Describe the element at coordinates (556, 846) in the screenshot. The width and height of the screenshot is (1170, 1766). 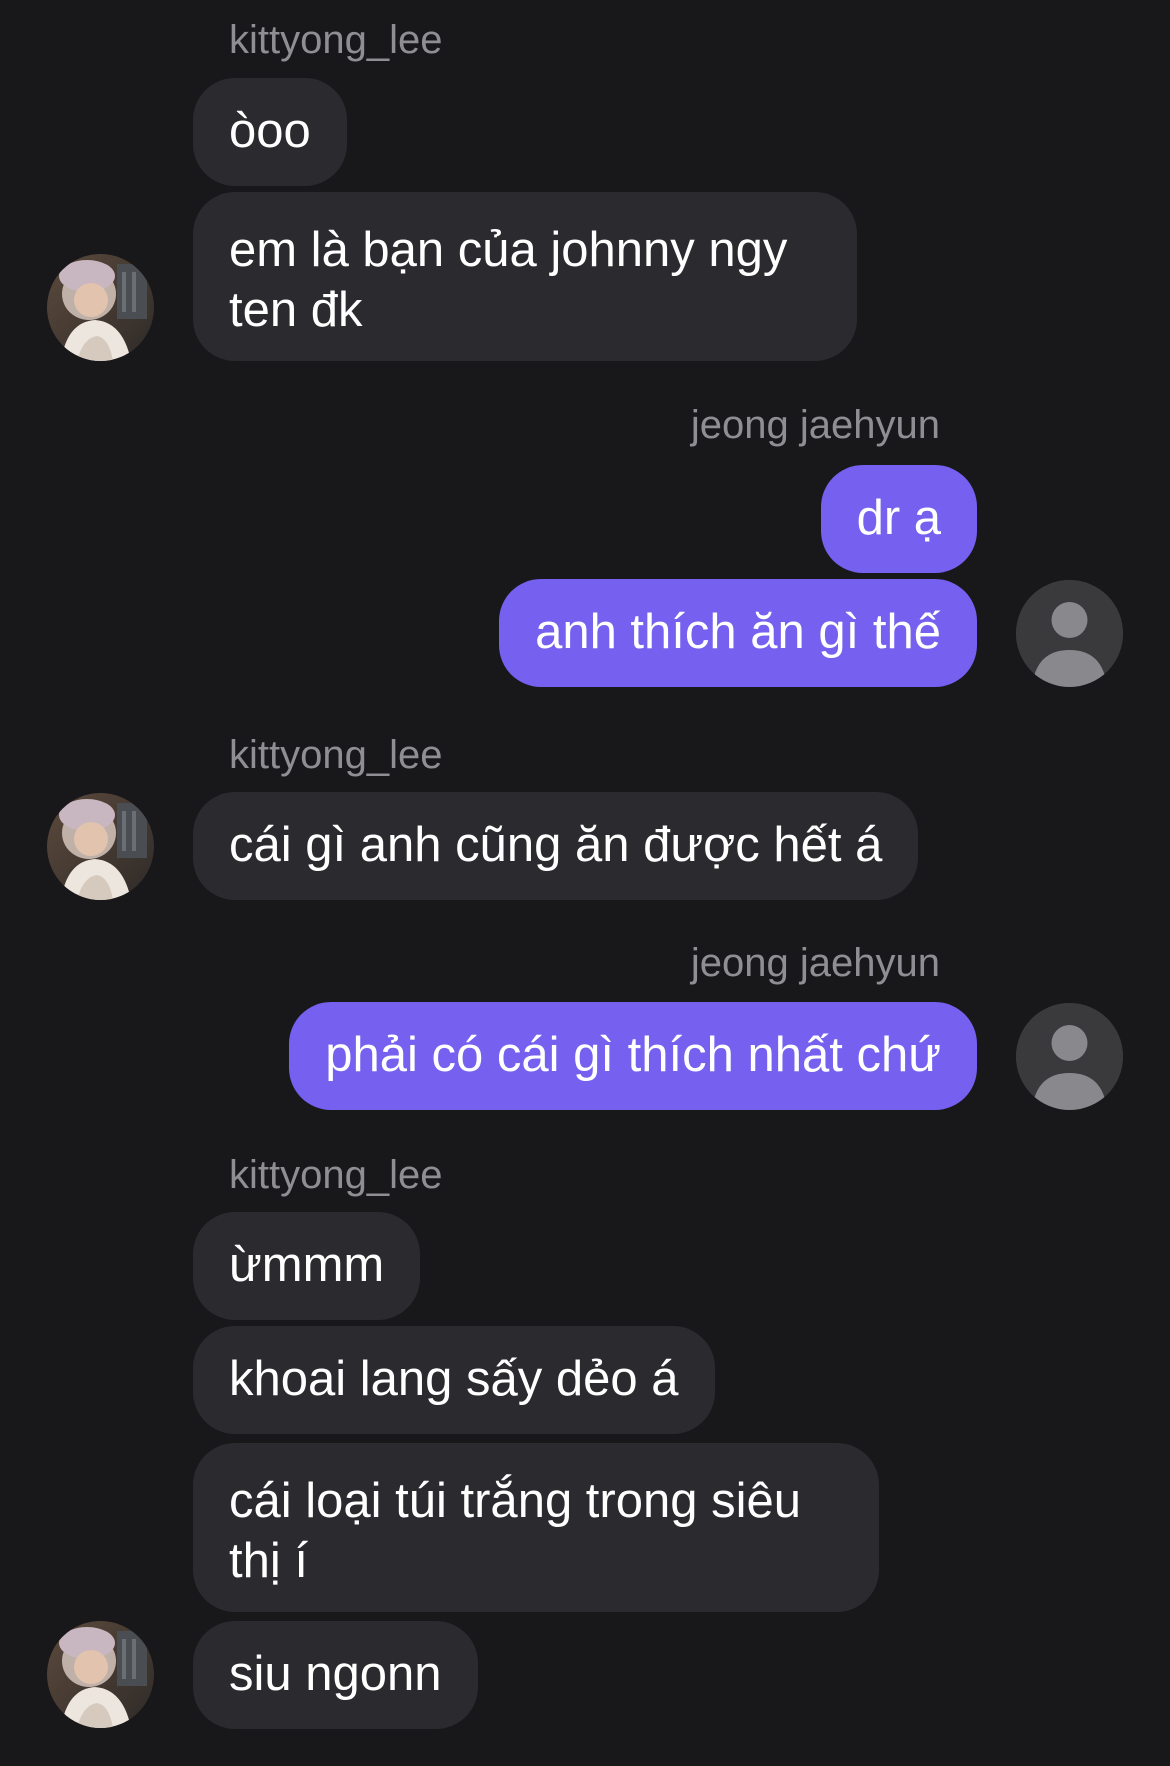
I see `message-bubble-incoming: cái gì anh cũng ăn được hết á` at that location.